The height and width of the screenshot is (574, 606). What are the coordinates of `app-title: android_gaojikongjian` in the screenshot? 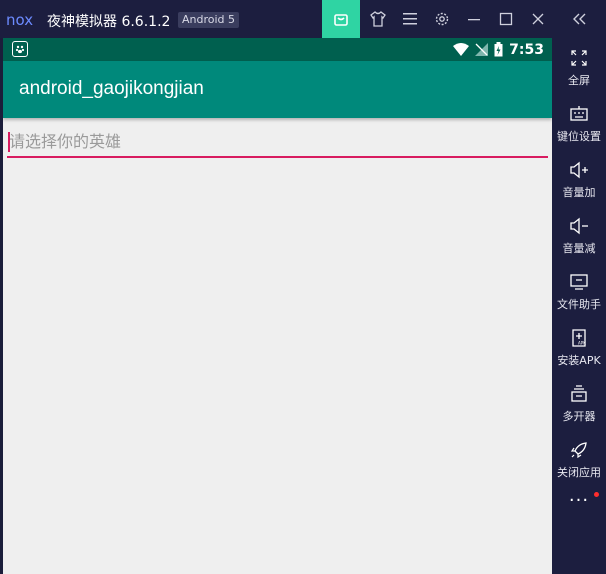 It's located at (111, 88).